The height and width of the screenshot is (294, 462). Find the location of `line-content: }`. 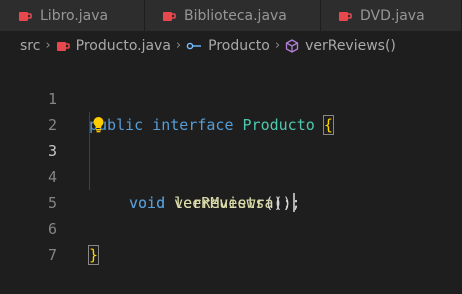

line-content: } is located at coordinates (93, 255).